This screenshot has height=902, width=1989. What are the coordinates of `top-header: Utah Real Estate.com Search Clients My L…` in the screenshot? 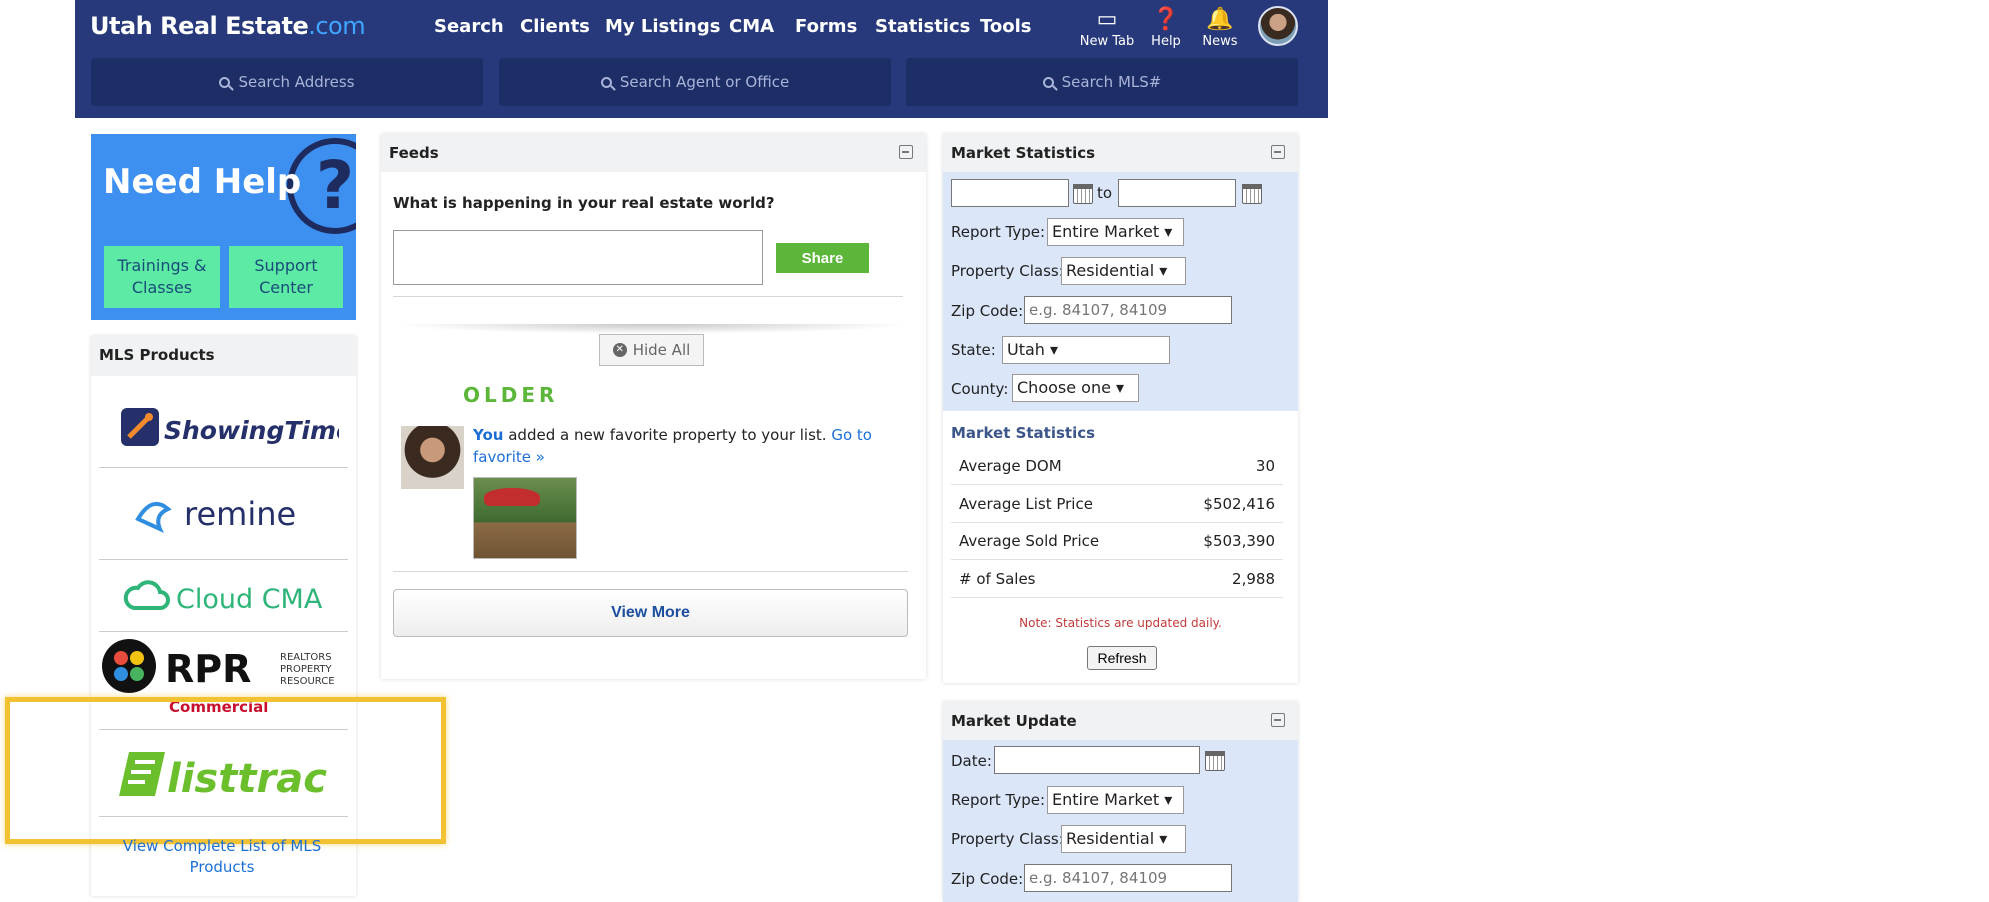 It's located at (701, 59).